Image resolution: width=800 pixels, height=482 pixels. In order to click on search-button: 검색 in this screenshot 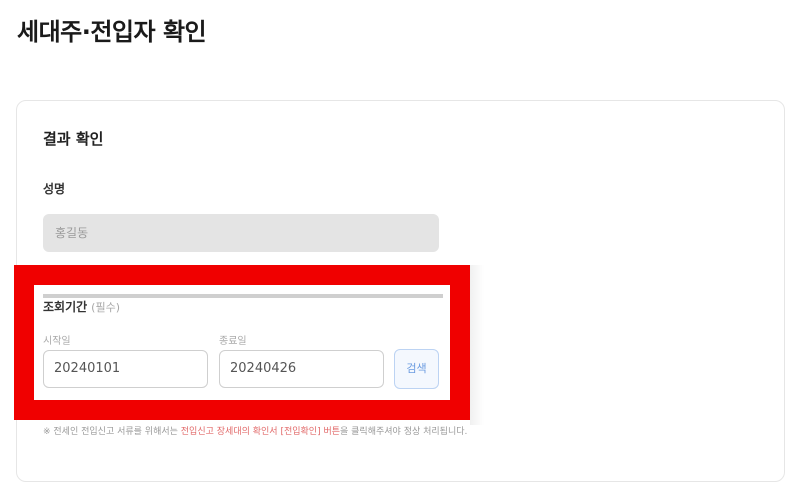, I will do `click(416, 369)`.